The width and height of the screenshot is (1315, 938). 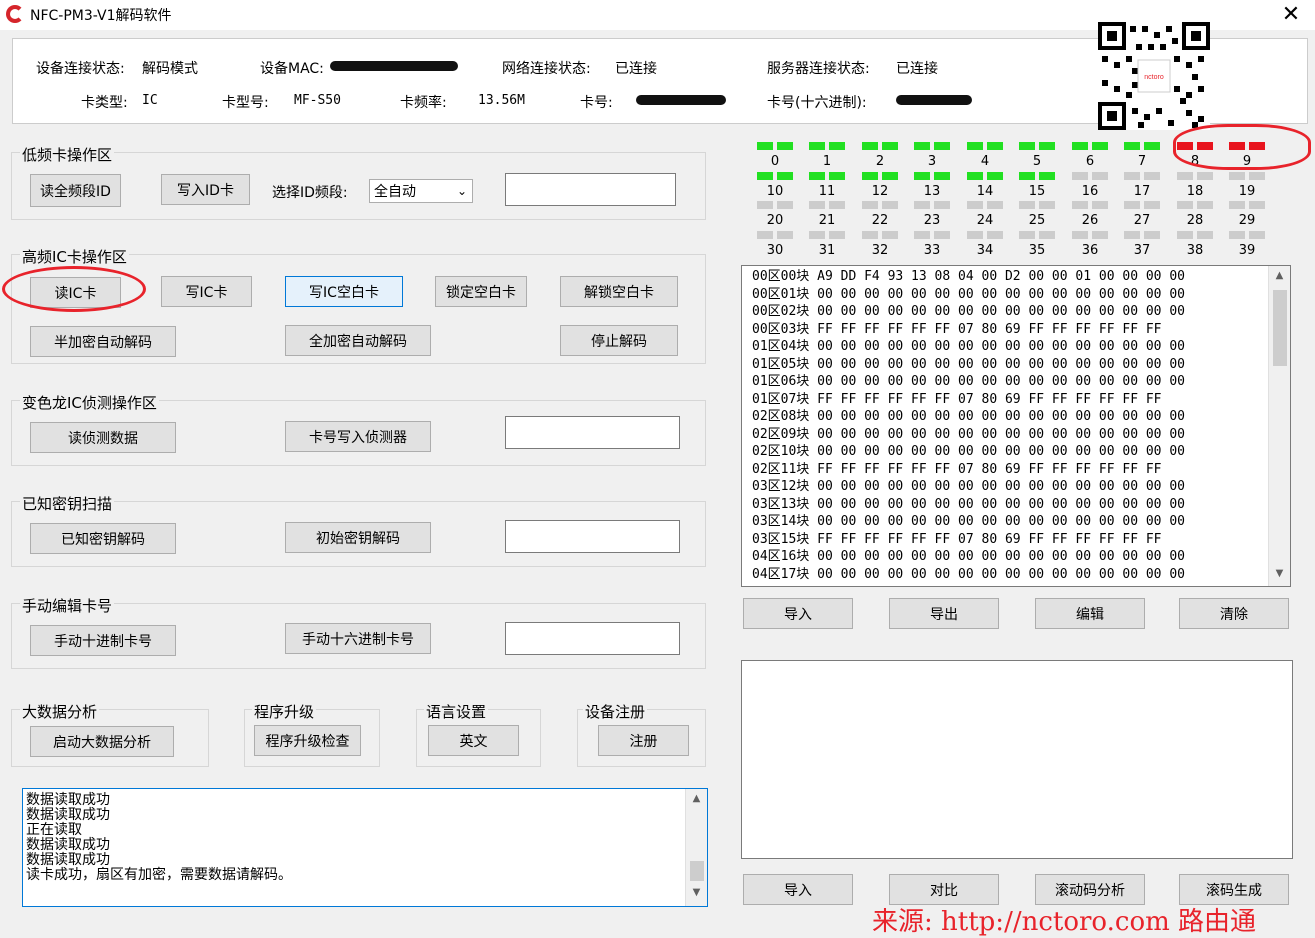 What do you see at coordinates (1037, 161) in the screenshot?
I see `sector-label: 5` at bounding box center [1037, 161].